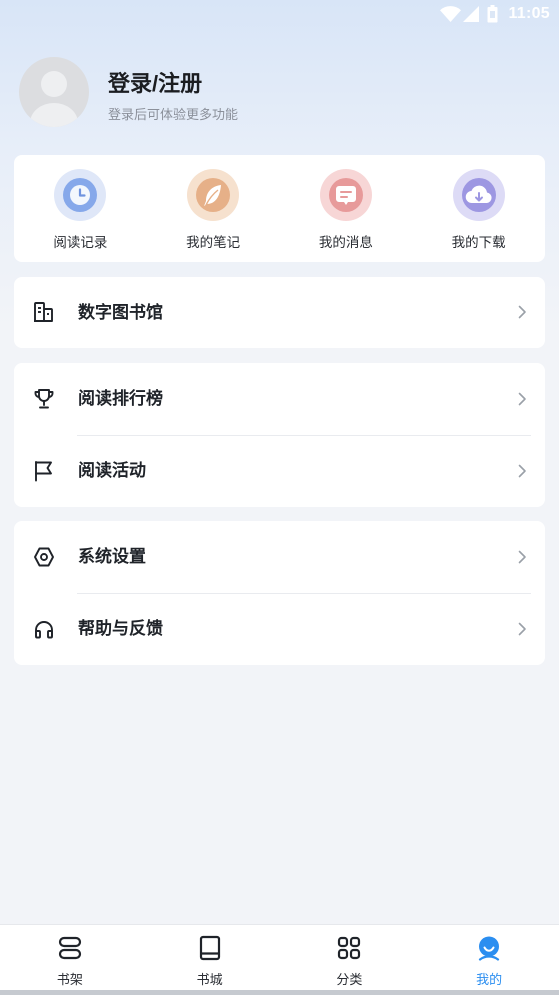 This screenshot has height=995, width=559. Describe the element at coordinates (489, 979) in the screenshot. I see `tab-label: 我的` at that location.